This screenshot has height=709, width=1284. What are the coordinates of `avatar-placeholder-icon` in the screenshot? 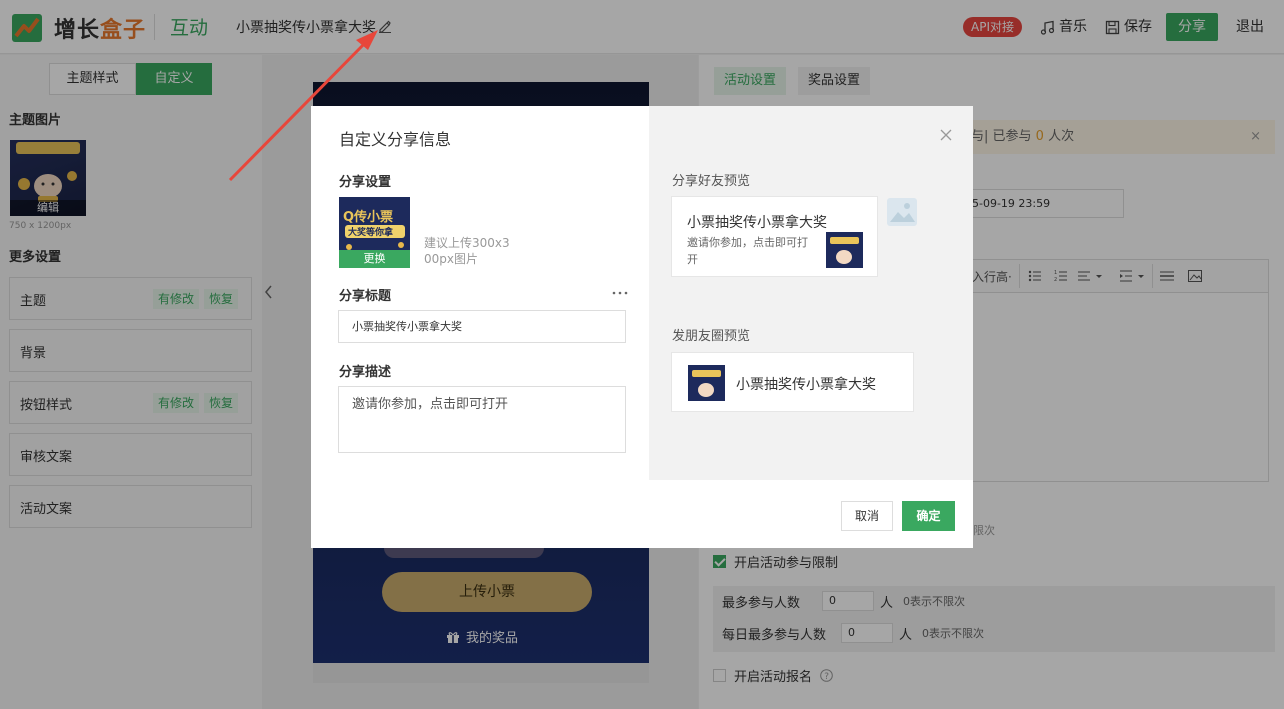 It's located at (902, 212).